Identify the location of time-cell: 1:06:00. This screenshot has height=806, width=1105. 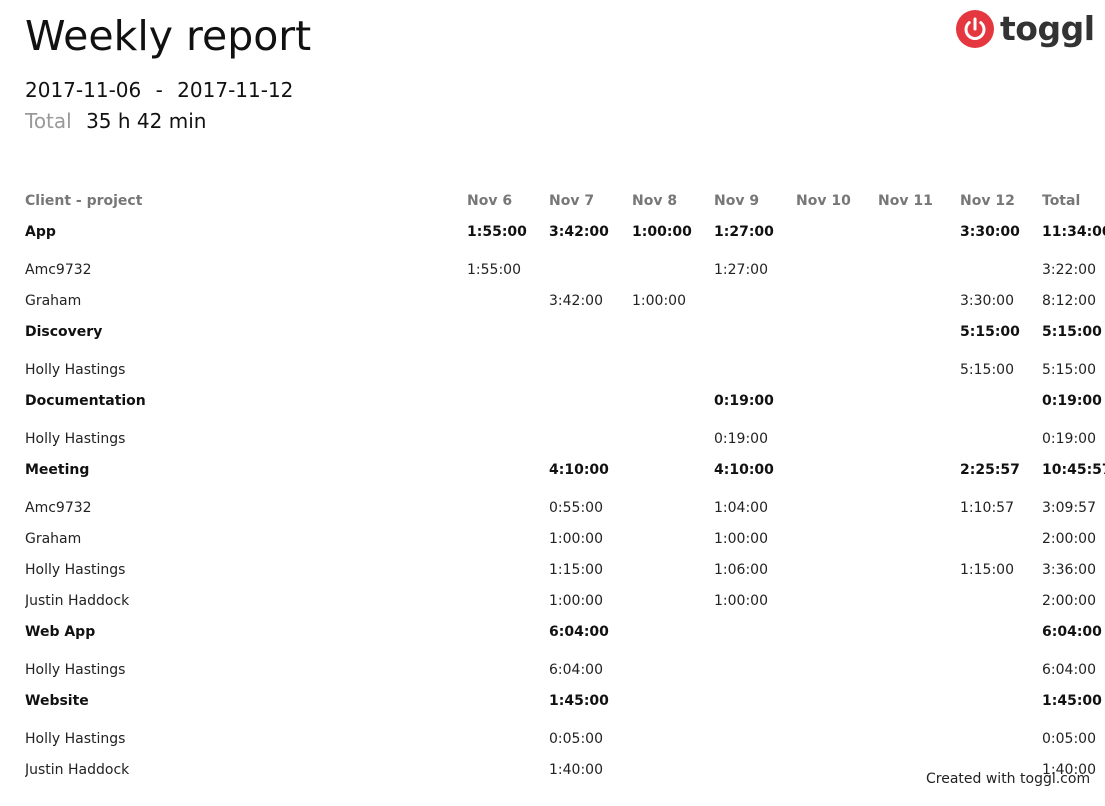
(741, 569).